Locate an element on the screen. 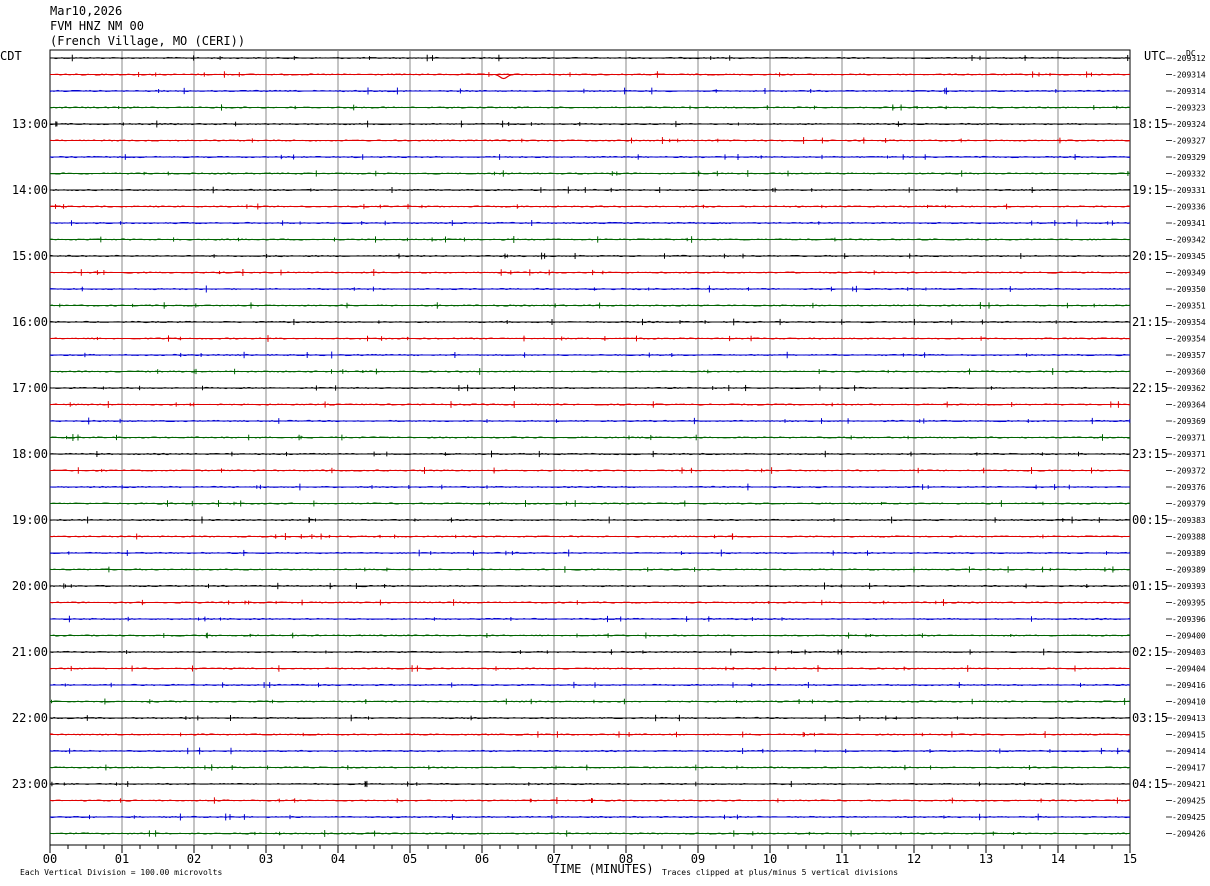  seismic-event is located at coordinates (504, 77).